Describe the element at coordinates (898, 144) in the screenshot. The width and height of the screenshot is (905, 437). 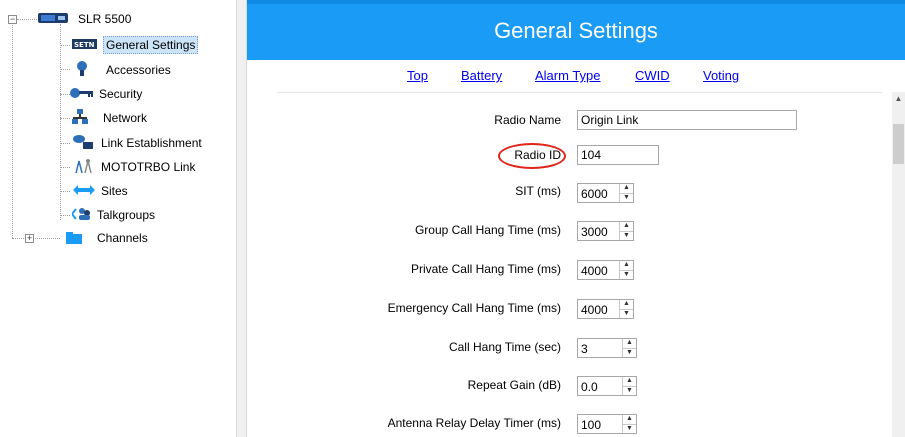
I see `scroll-thumb` at that location.